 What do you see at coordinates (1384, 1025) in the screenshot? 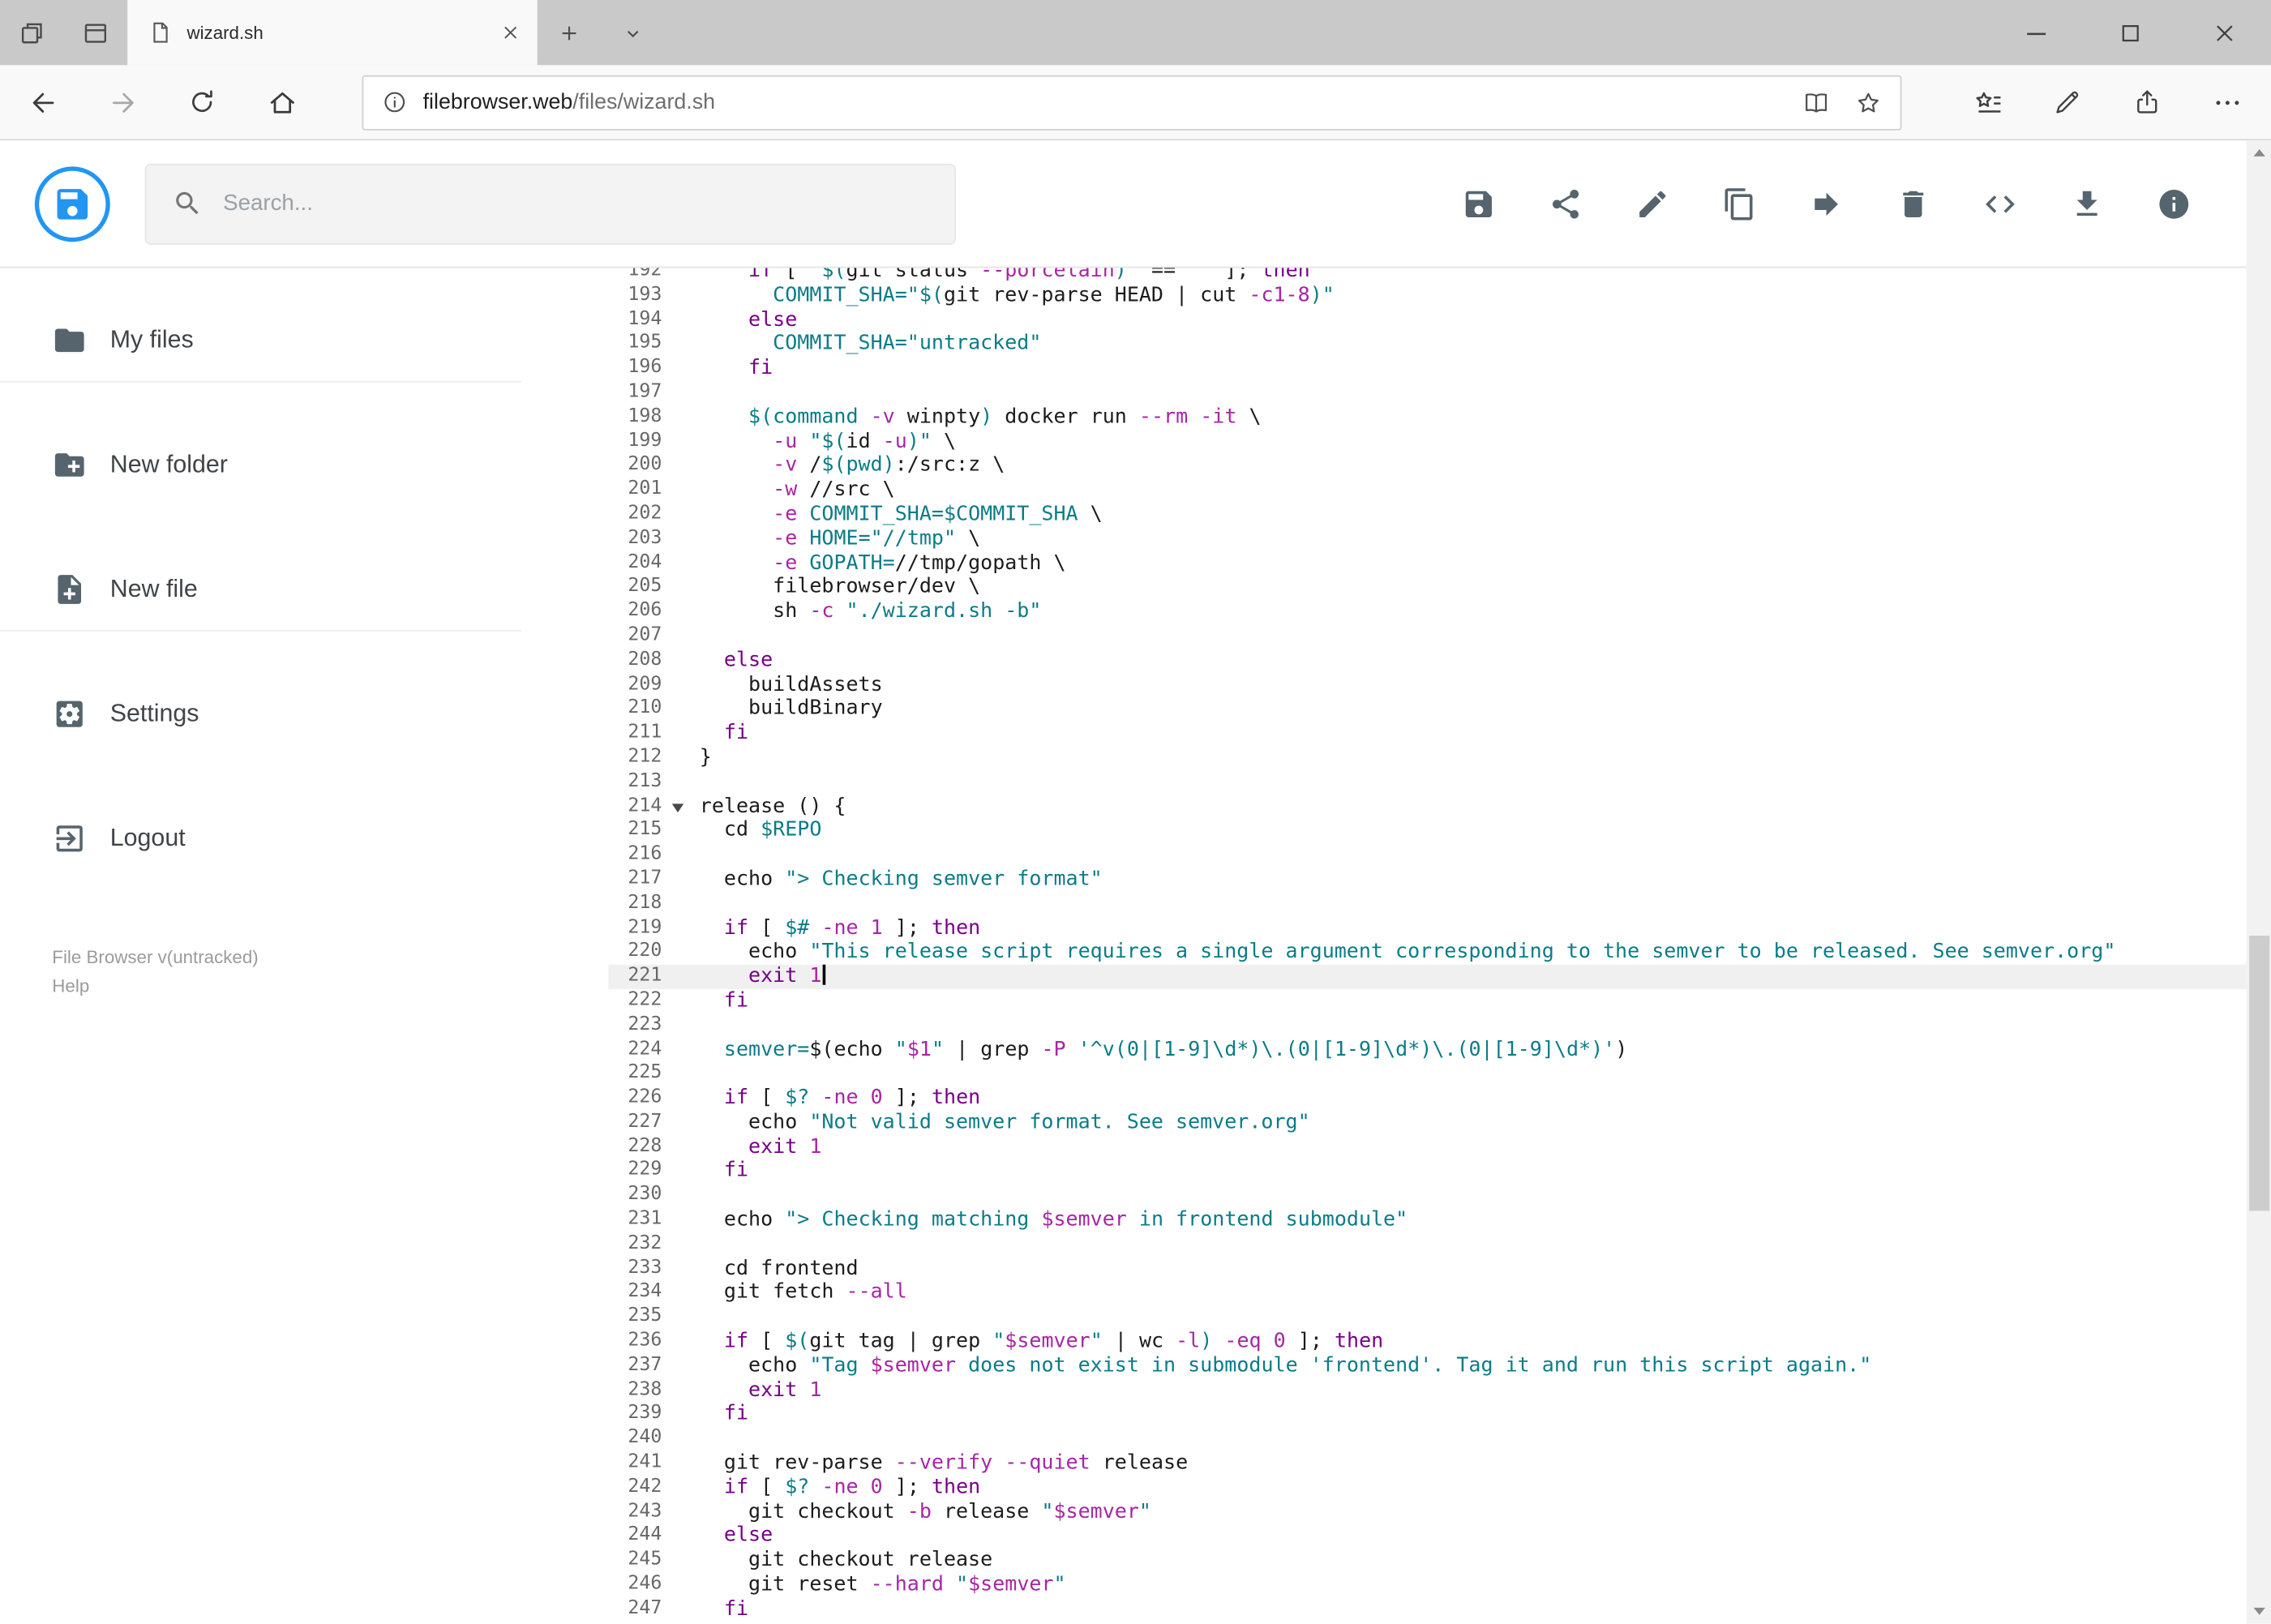
I see `code-line: 223` at bounding box center [1384, 1025].